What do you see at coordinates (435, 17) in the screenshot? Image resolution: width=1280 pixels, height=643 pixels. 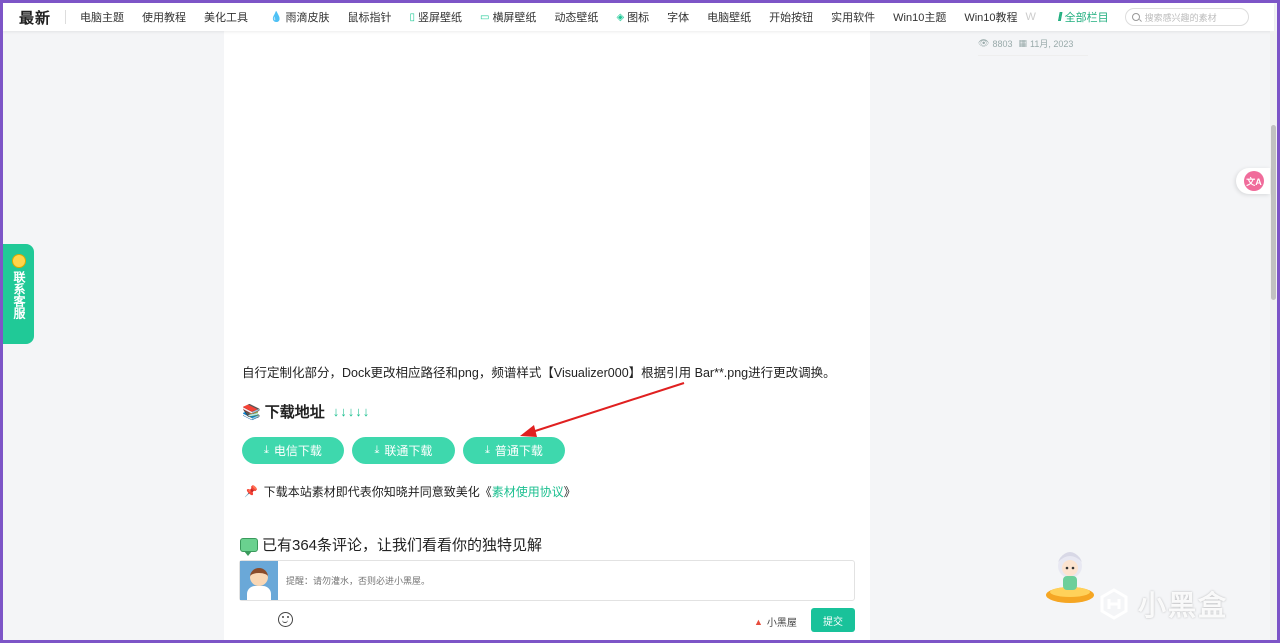 I see `nav-item-vertical-wallpaper: ▯ 竖屏壁纸` at bounding box center [435, 17].